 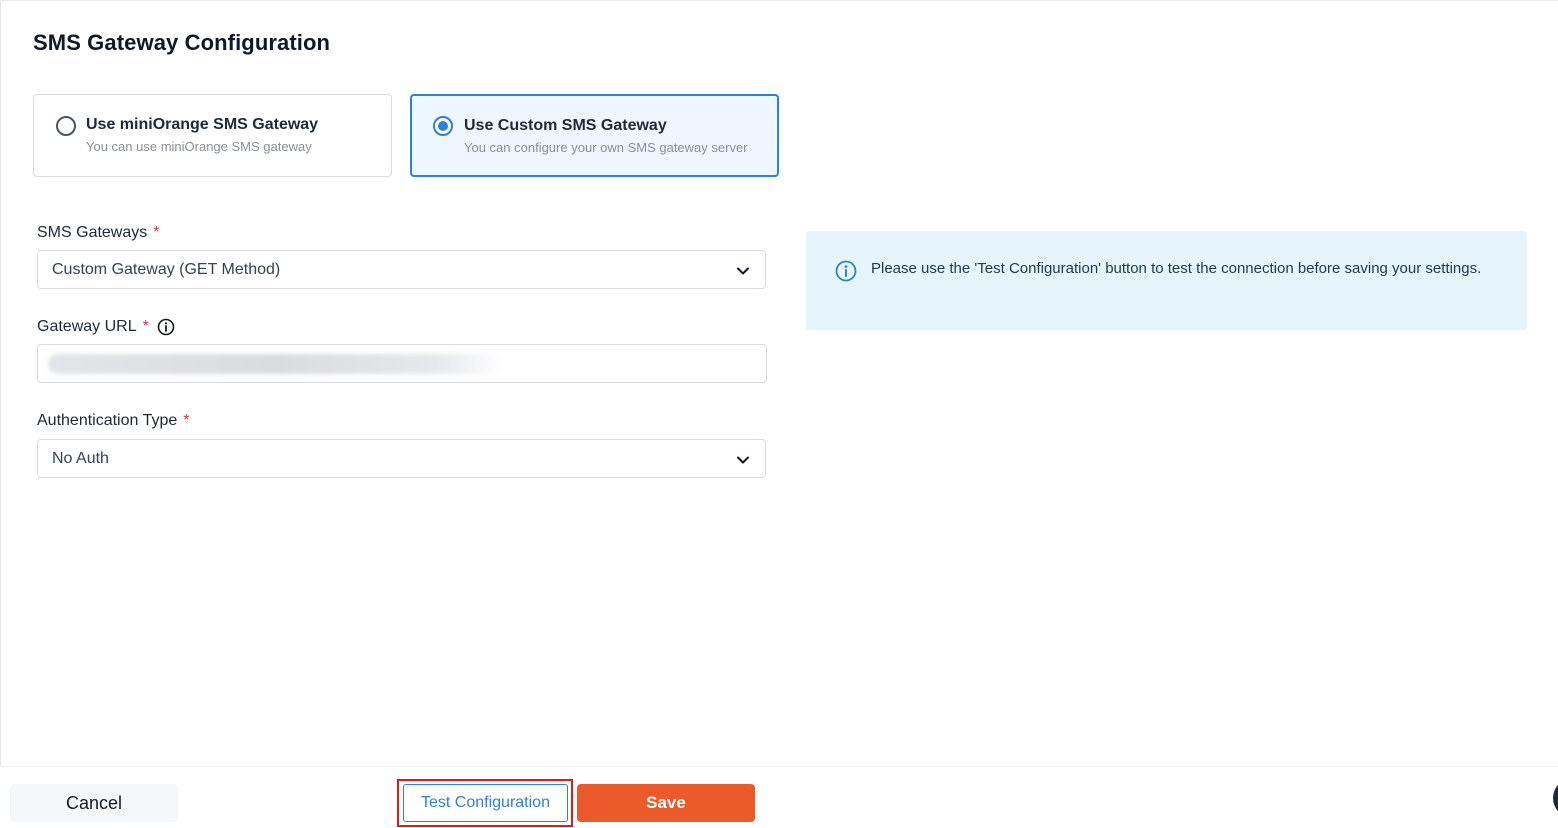 I want to click on gateway-url-label: Gateway URL *, so click(x=106, y=327).